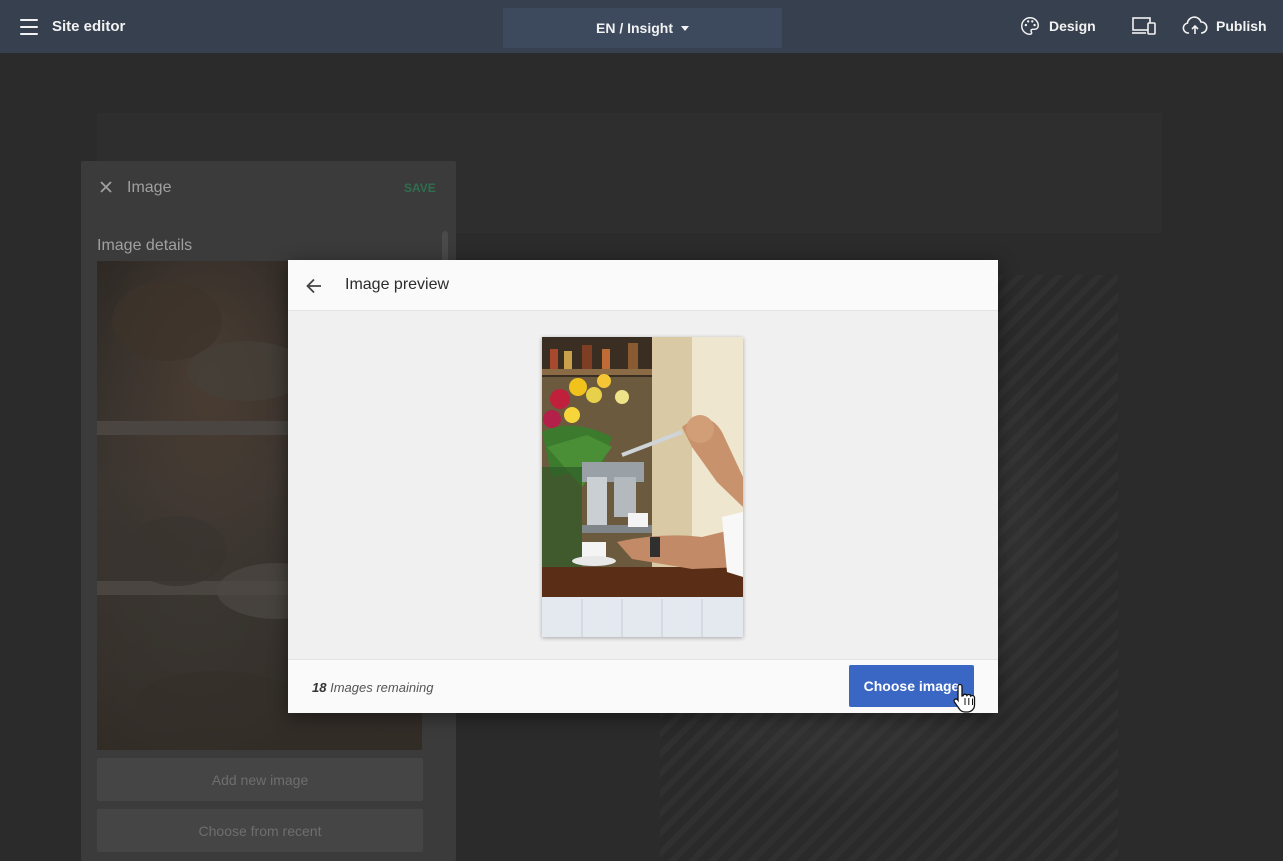 The height and width of the screenshot is (861, 1283). Describe the element at coordinates (106, 187) in the screenshot. I see `close-icon` at that location.